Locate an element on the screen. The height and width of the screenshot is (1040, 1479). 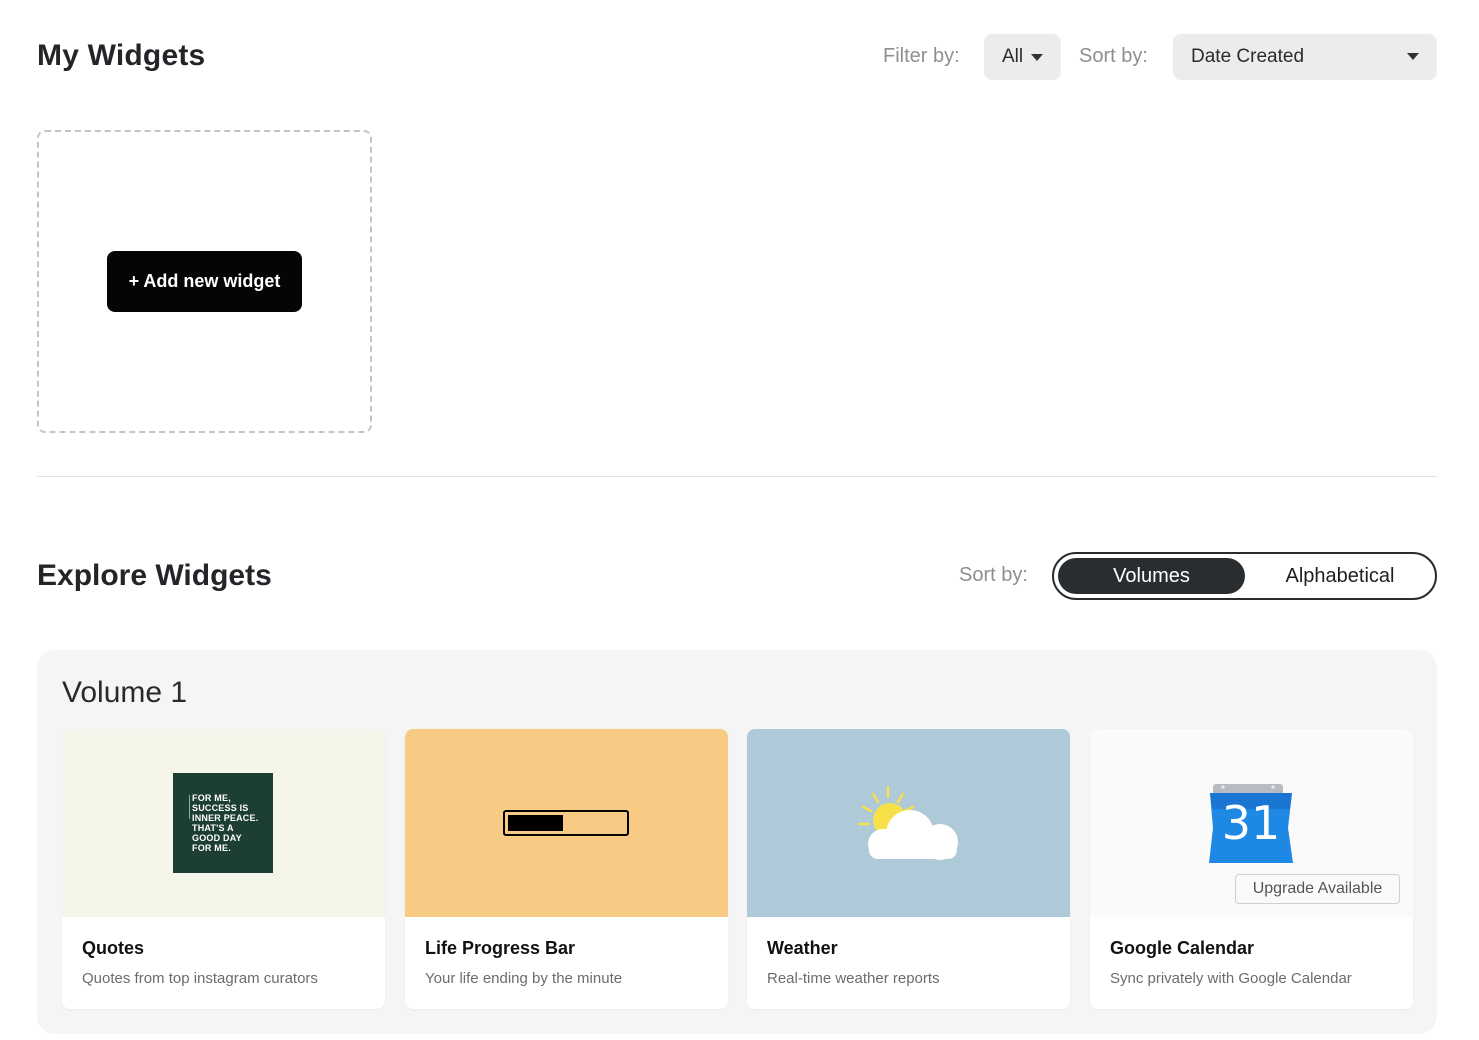
explore-sort-toggle: Volumes Alphabetical is located at coordinates (1244, 576).